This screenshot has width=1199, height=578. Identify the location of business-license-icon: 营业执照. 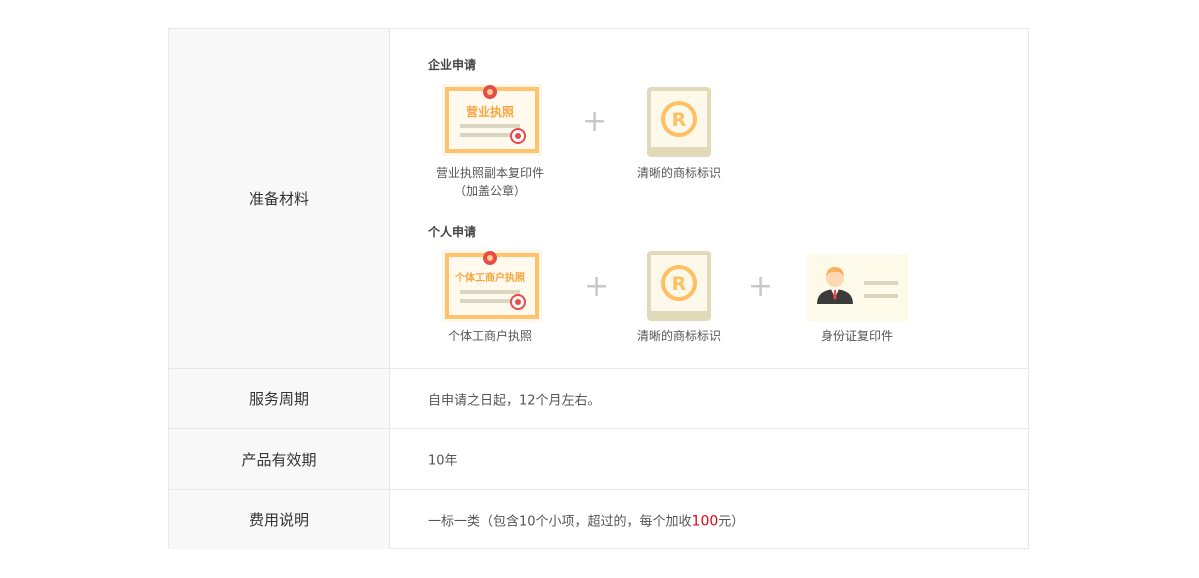
(492, 120).